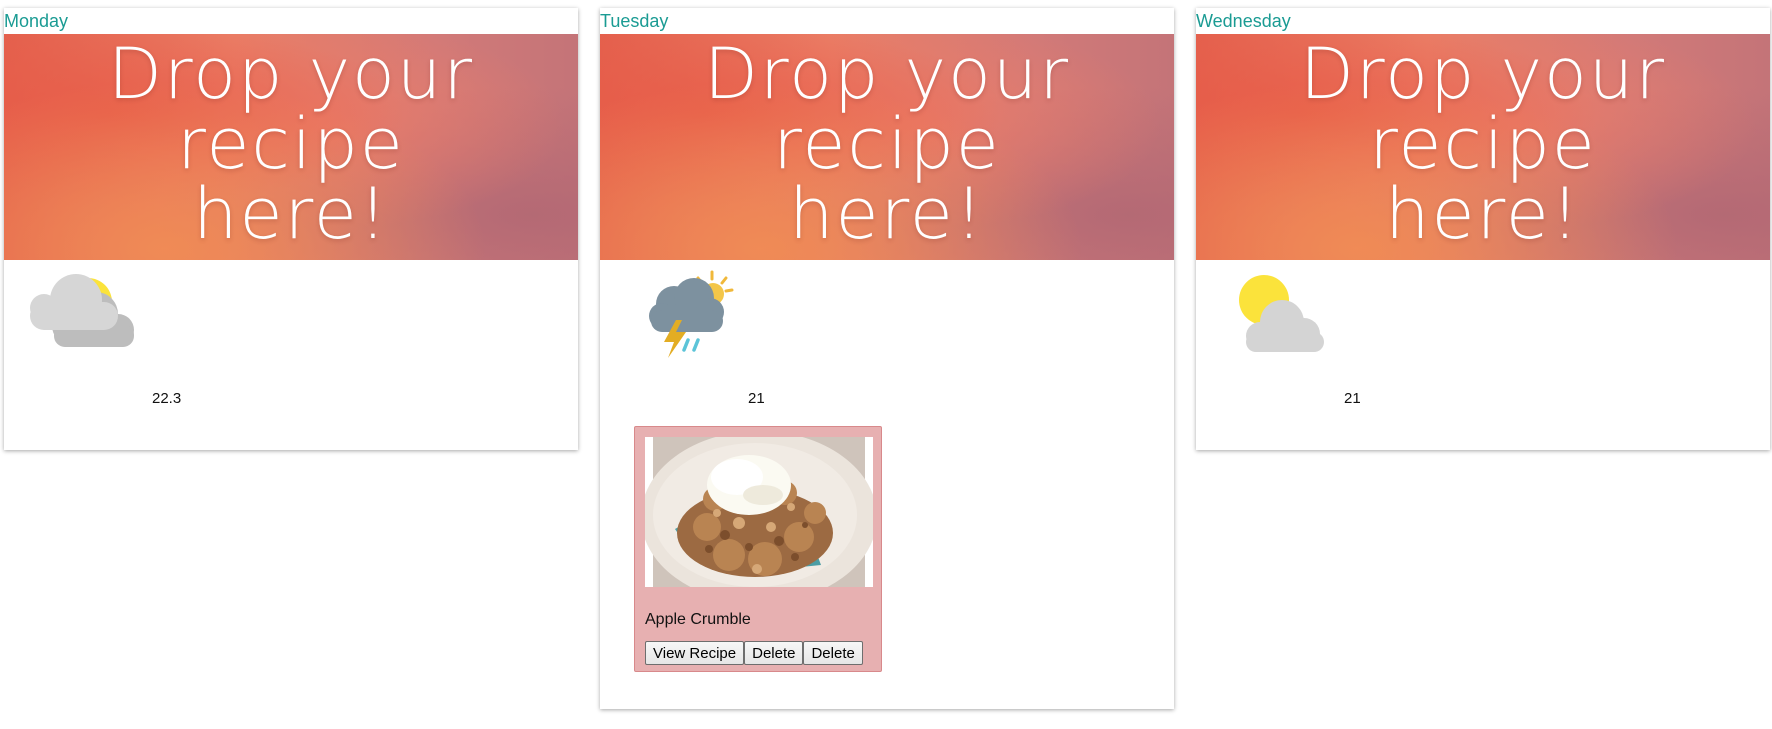 The height and width of the screenshot is (729, 1772). I want to click on recipe-actions: View Recipe Delete Delete, so click(754, 653).